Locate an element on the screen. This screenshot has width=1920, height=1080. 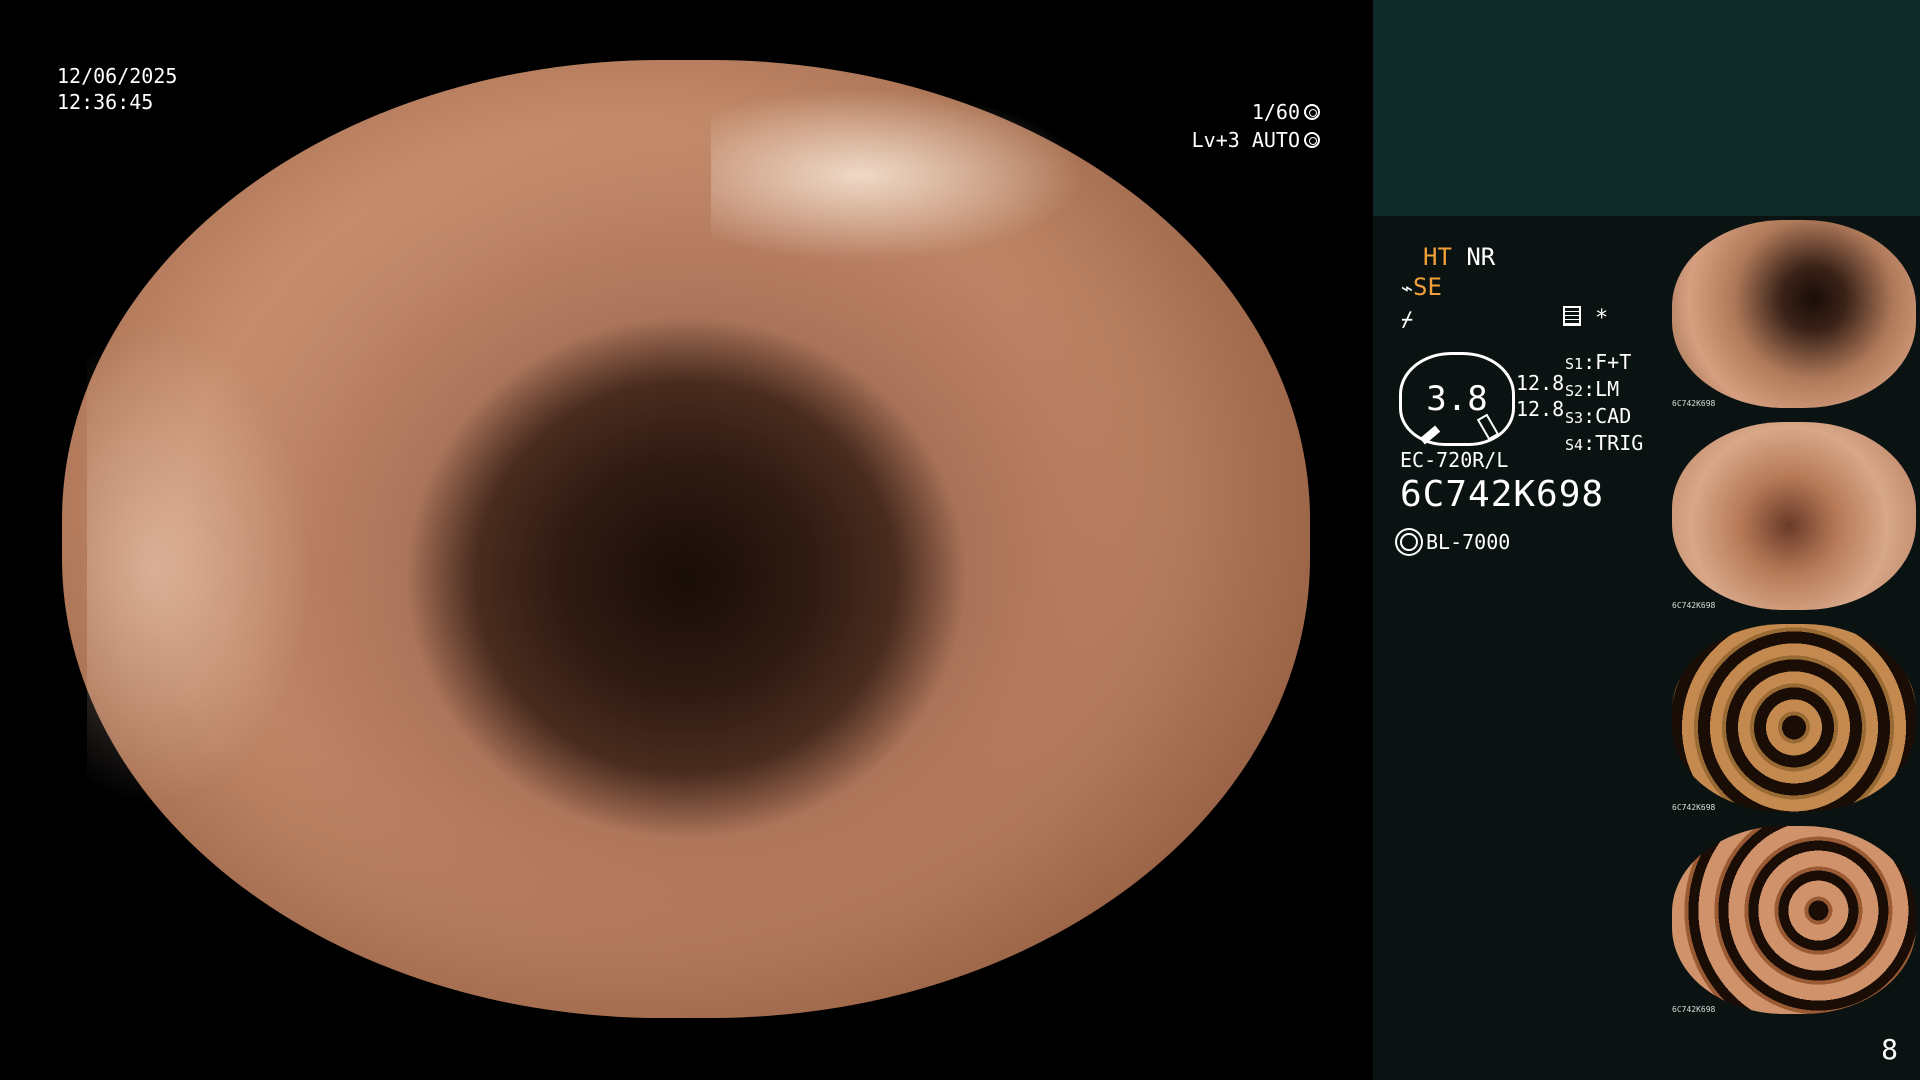
scope-icon: ⌁ is located at coordinates (1407, 288).